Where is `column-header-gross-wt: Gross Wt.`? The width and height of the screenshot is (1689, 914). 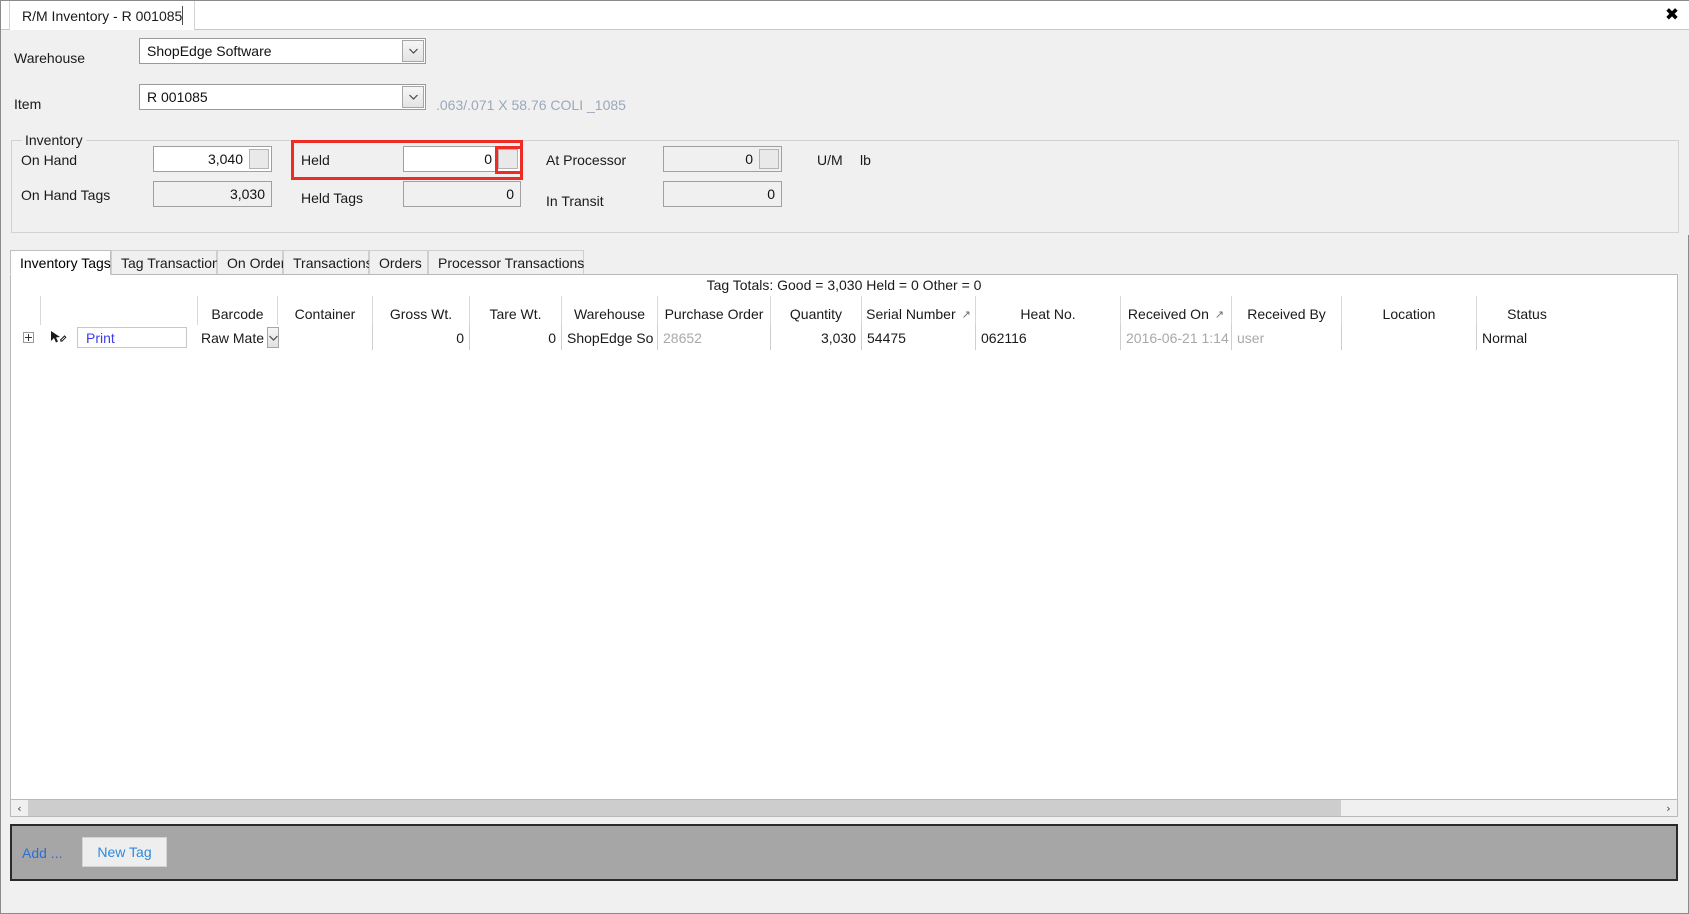 column-header-gross-wt: Gross Wt. is located at coordinates (421, 310).